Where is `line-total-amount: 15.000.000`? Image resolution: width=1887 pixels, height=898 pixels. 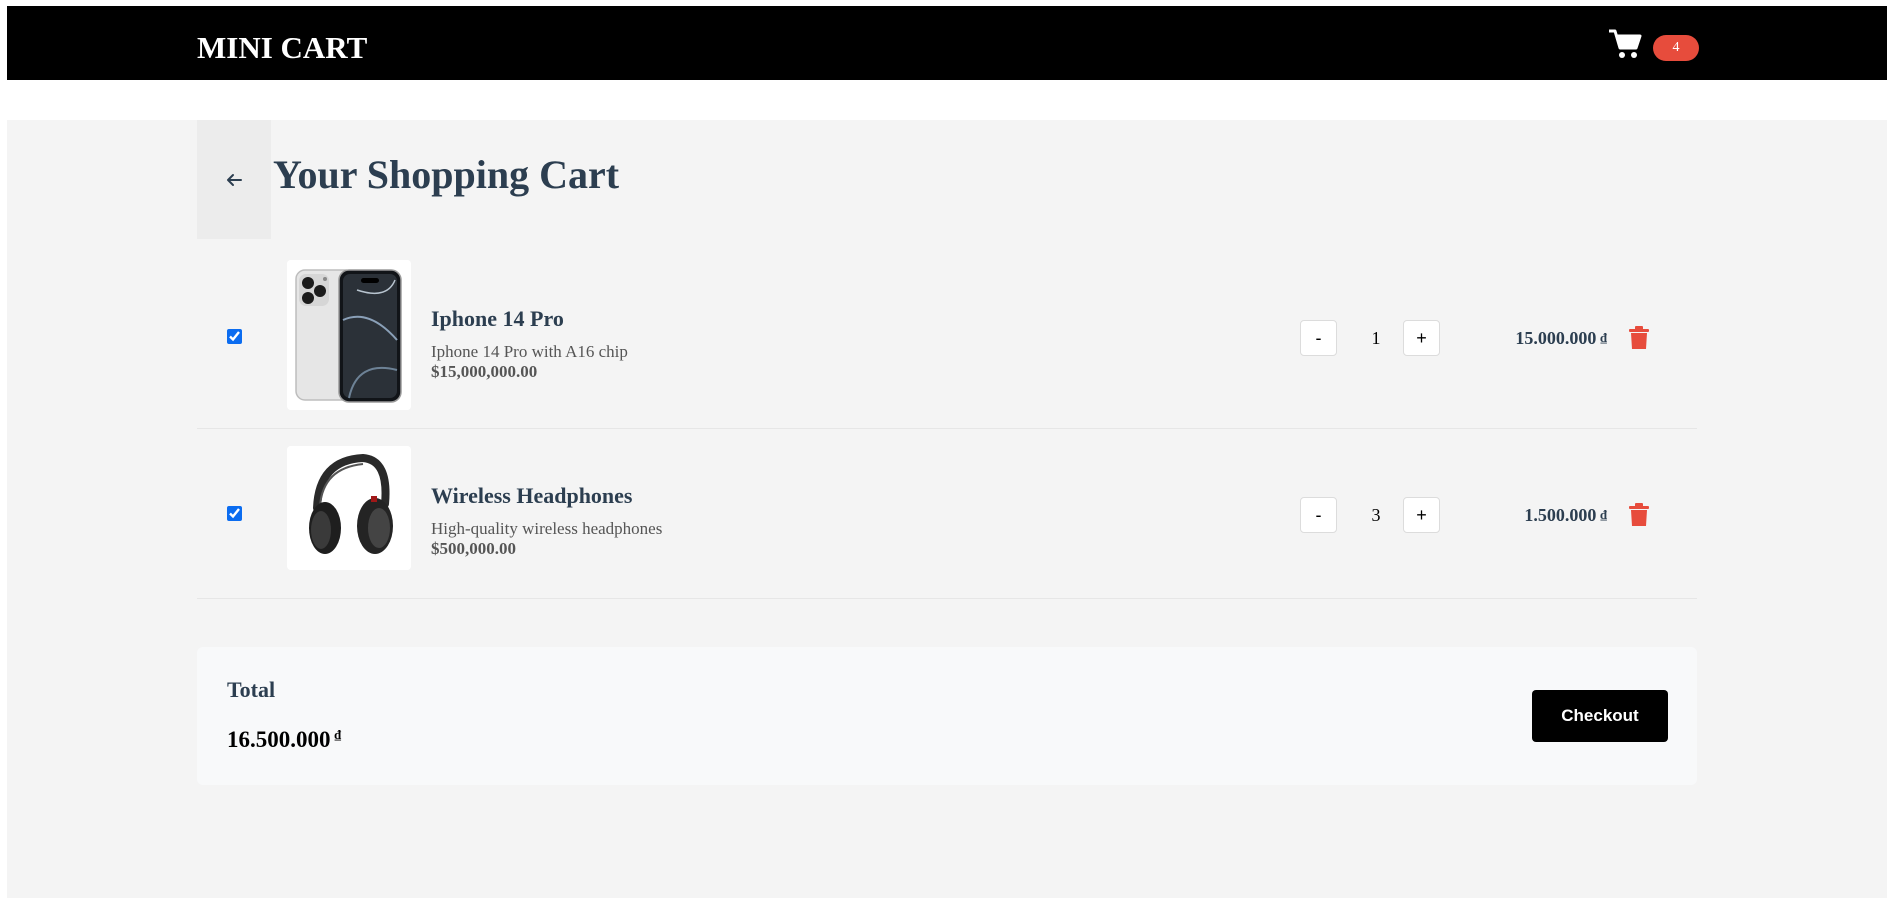 line-total-amount: 15.000.000 is located at coordinates (1556, 338).